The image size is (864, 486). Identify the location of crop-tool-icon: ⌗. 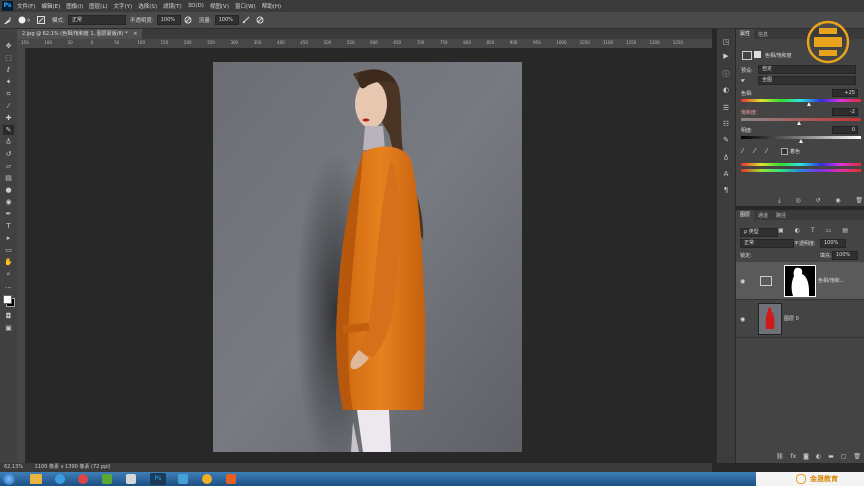
(8, 94).